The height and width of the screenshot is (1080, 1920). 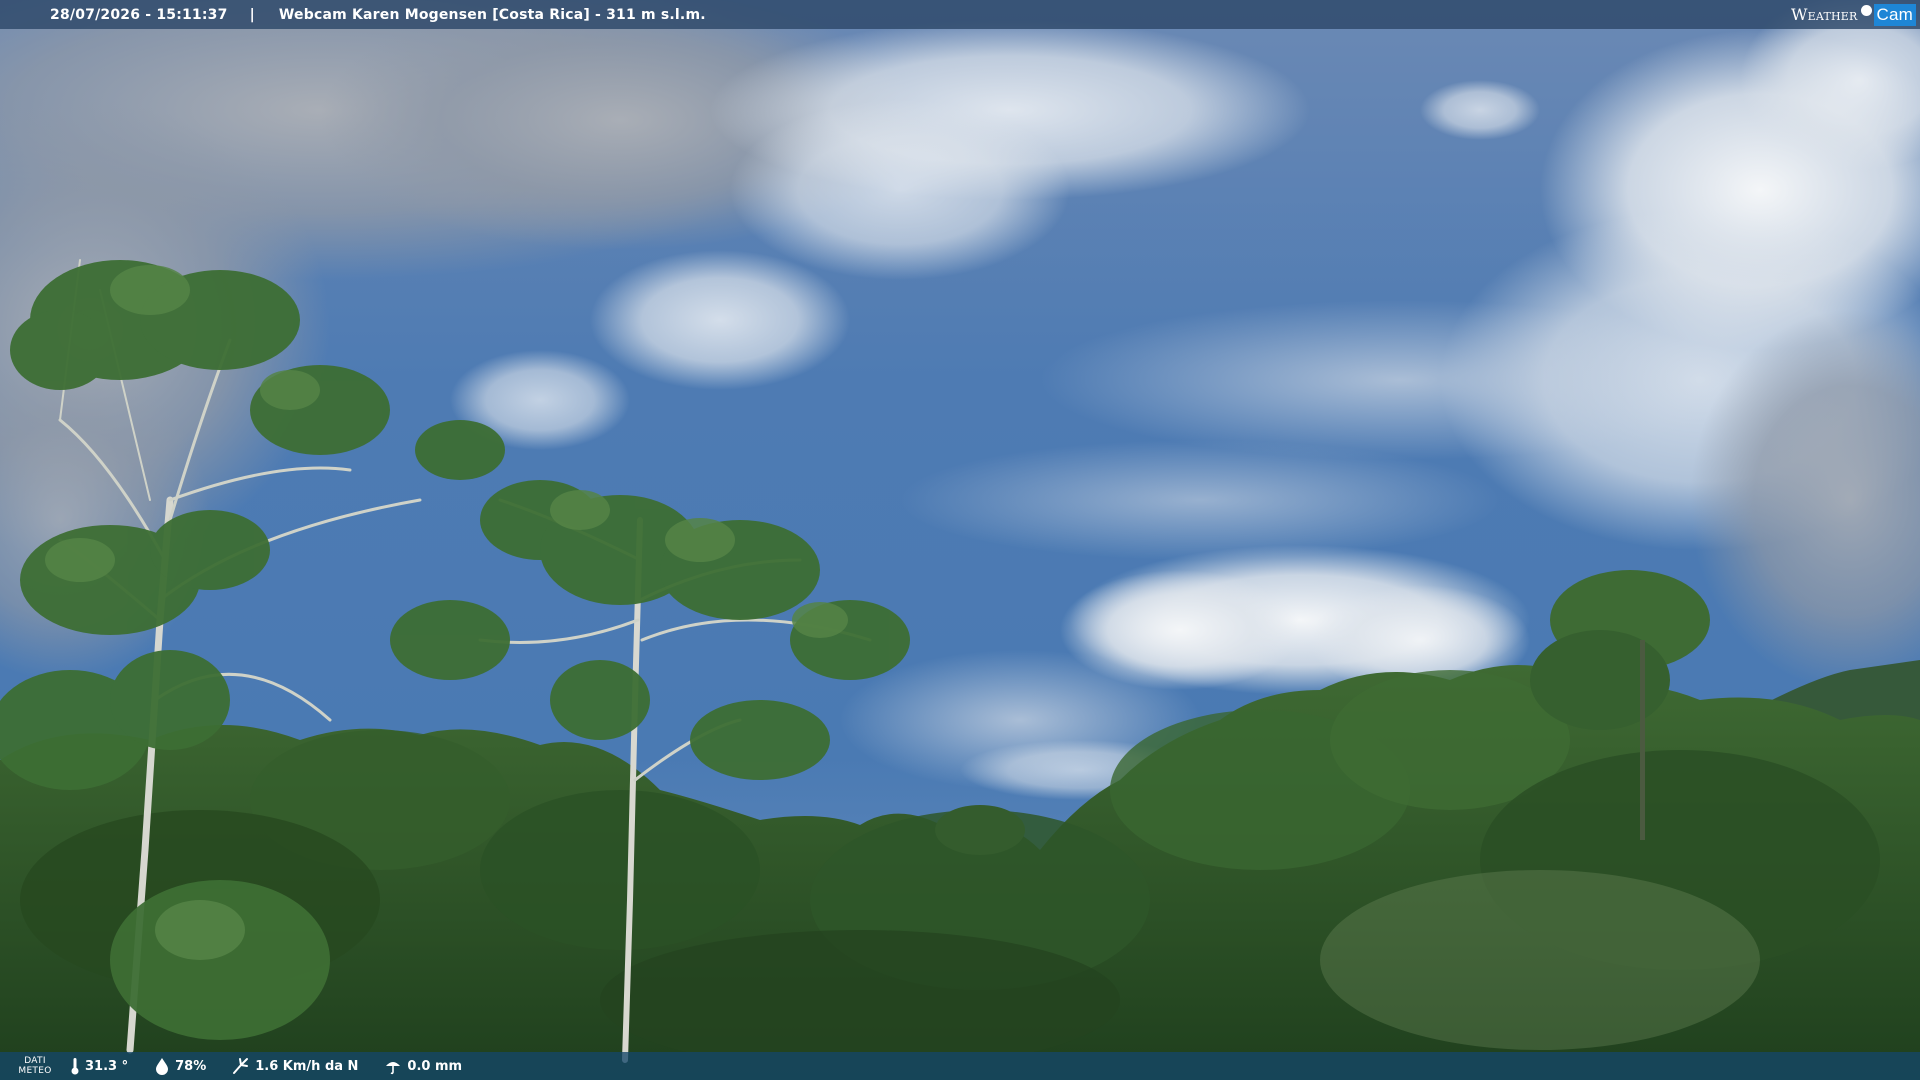 What do you see at coordinates (307, 1066) in the screenshot?
I see `wind-value: 1.6 Km/h da N` at bounding box center [307, 1066].